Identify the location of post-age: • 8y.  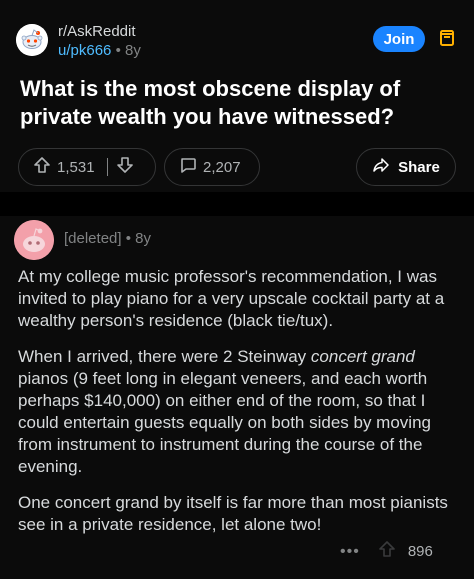
(128, 50).